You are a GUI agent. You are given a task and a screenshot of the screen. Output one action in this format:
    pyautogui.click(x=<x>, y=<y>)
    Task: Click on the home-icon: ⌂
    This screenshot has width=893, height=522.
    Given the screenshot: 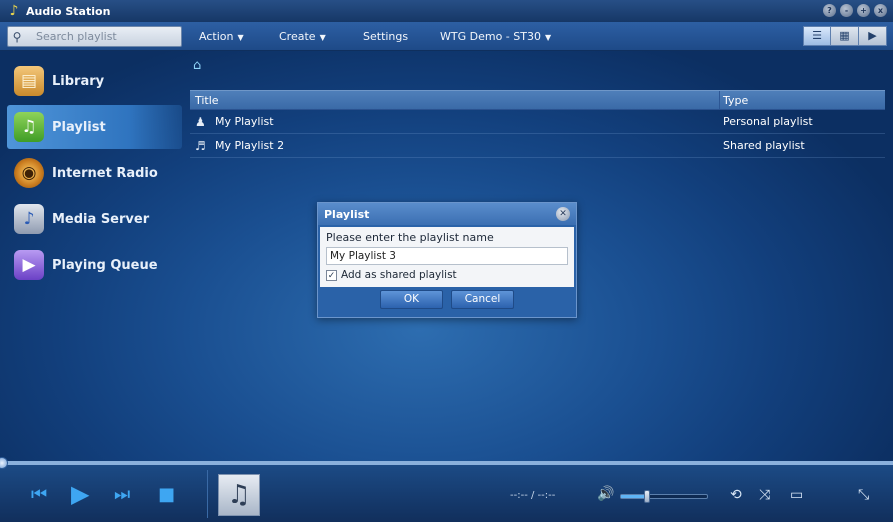 What is the action you would take?
    pyautogui.click(x=197, y=65)
    